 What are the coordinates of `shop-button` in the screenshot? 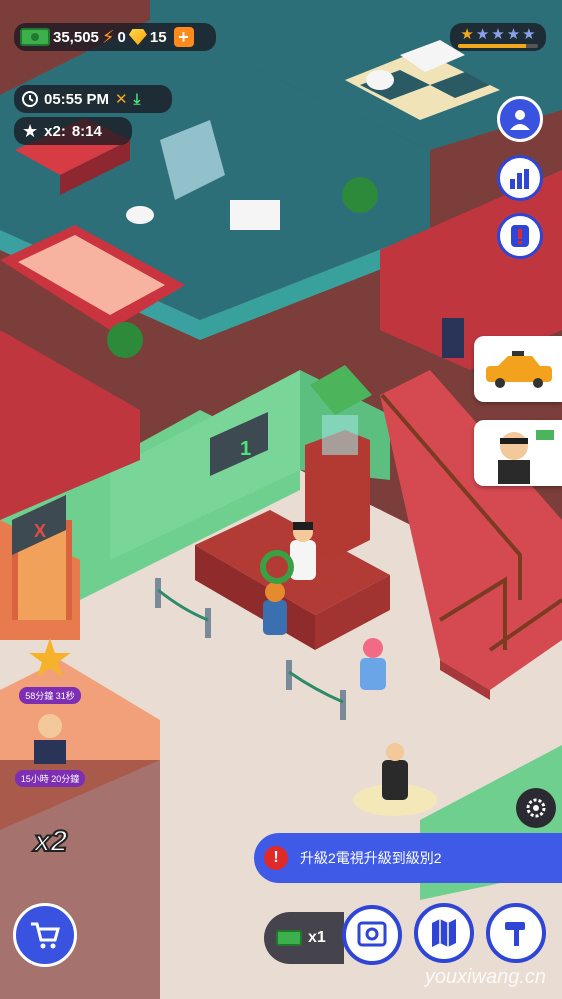 It's located at (45, 935).